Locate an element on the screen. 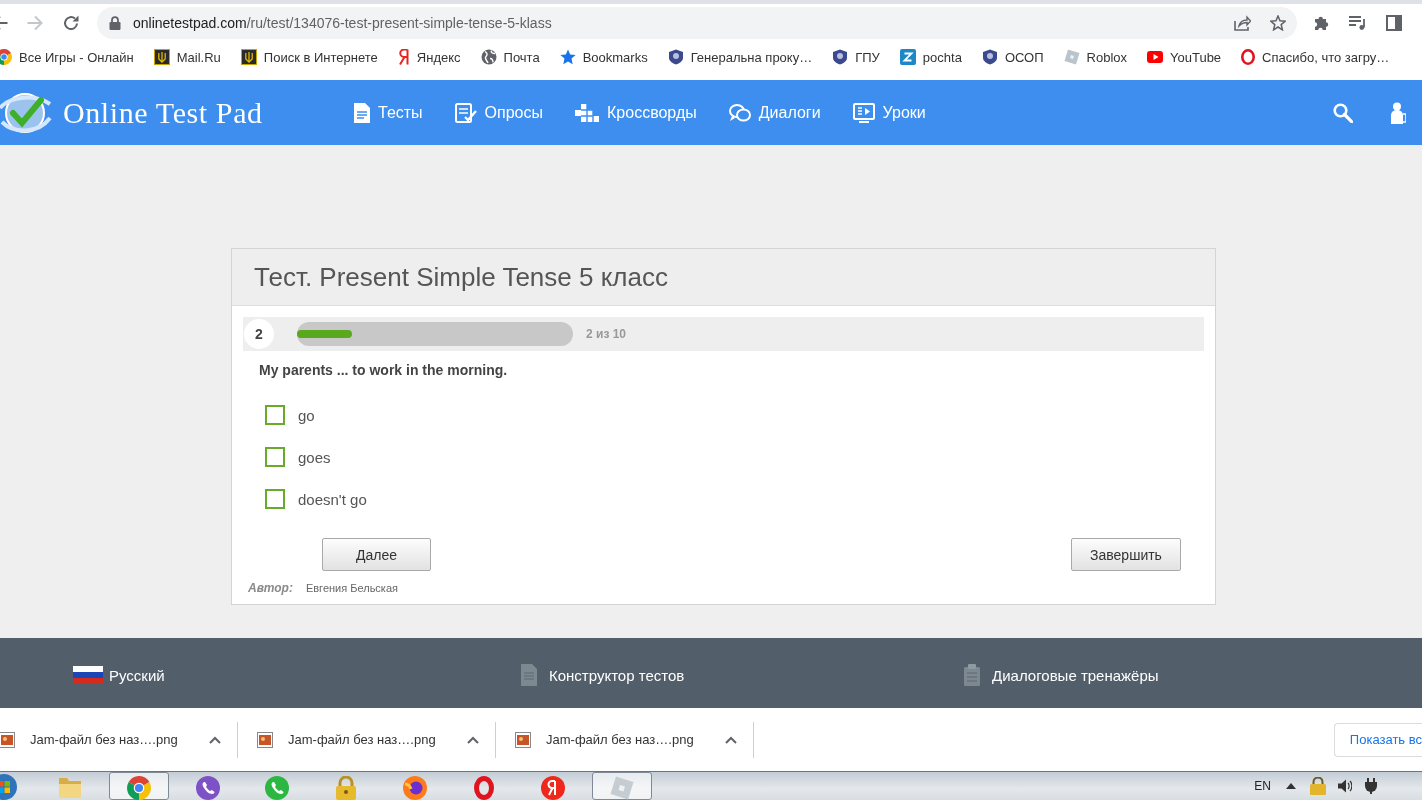  grid-icon is located at coordinates (587, 112).